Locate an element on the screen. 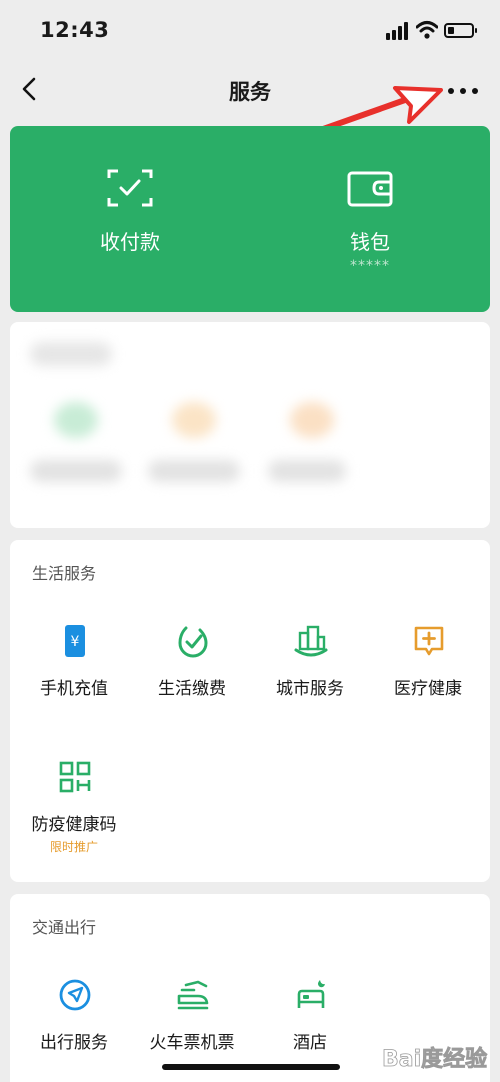 The width and height of the screenshot is (500, 1082). section-title: 生活服务 is located at coordinates (64, 573).